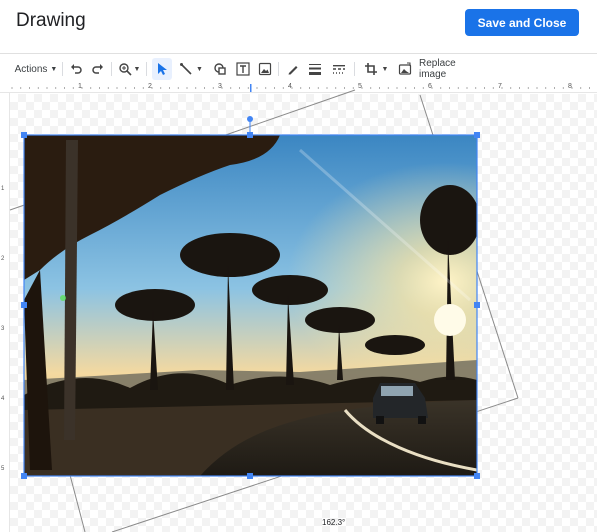  Describe the element at coordinates (477, 305) in the screenshot. I see `resize-handle-right` at that location.